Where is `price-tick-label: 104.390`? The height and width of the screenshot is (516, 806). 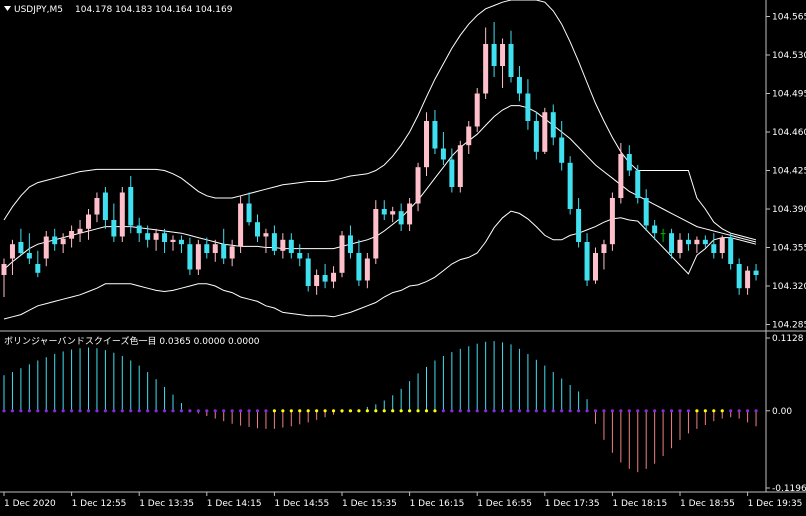 price-tick-label: 104.390 is located at coordinates (789, 210).